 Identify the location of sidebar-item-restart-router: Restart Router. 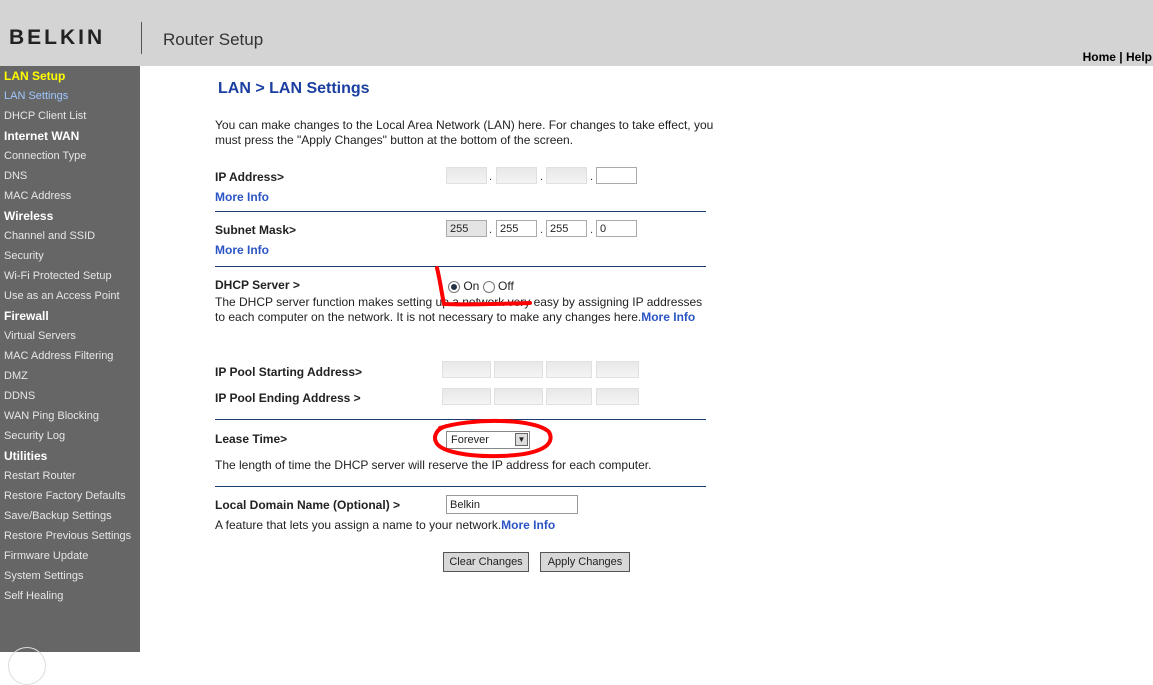
(40, 476).